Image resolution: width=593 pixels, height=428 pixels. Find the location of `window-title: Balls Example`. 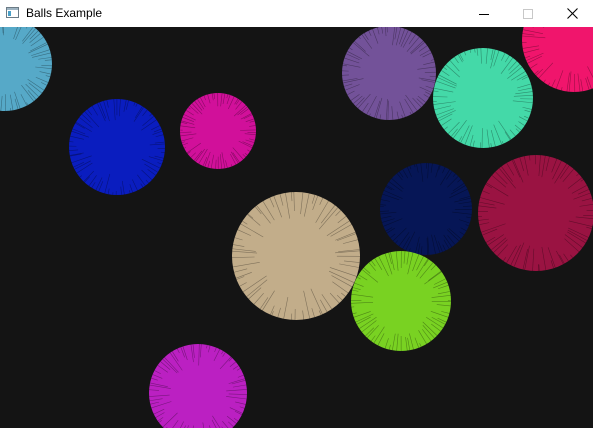

window-title: Balls Example is located at coordinates (64, 13).